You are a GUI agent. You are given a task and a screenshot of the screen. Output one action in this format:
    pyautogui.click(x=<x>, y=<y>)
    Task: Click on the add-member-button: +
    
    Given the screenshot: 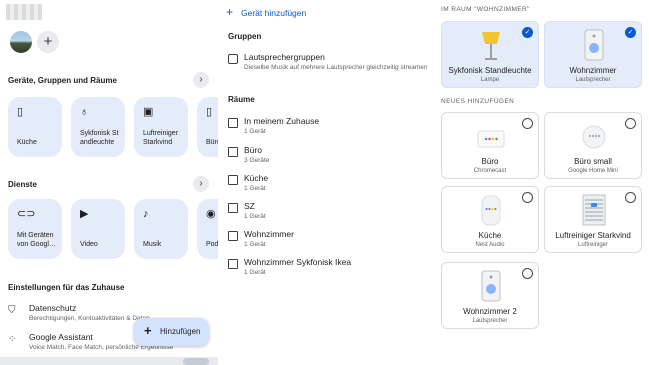 What is the action you would take?
    pyautogui.click(x=48, y=42)
    